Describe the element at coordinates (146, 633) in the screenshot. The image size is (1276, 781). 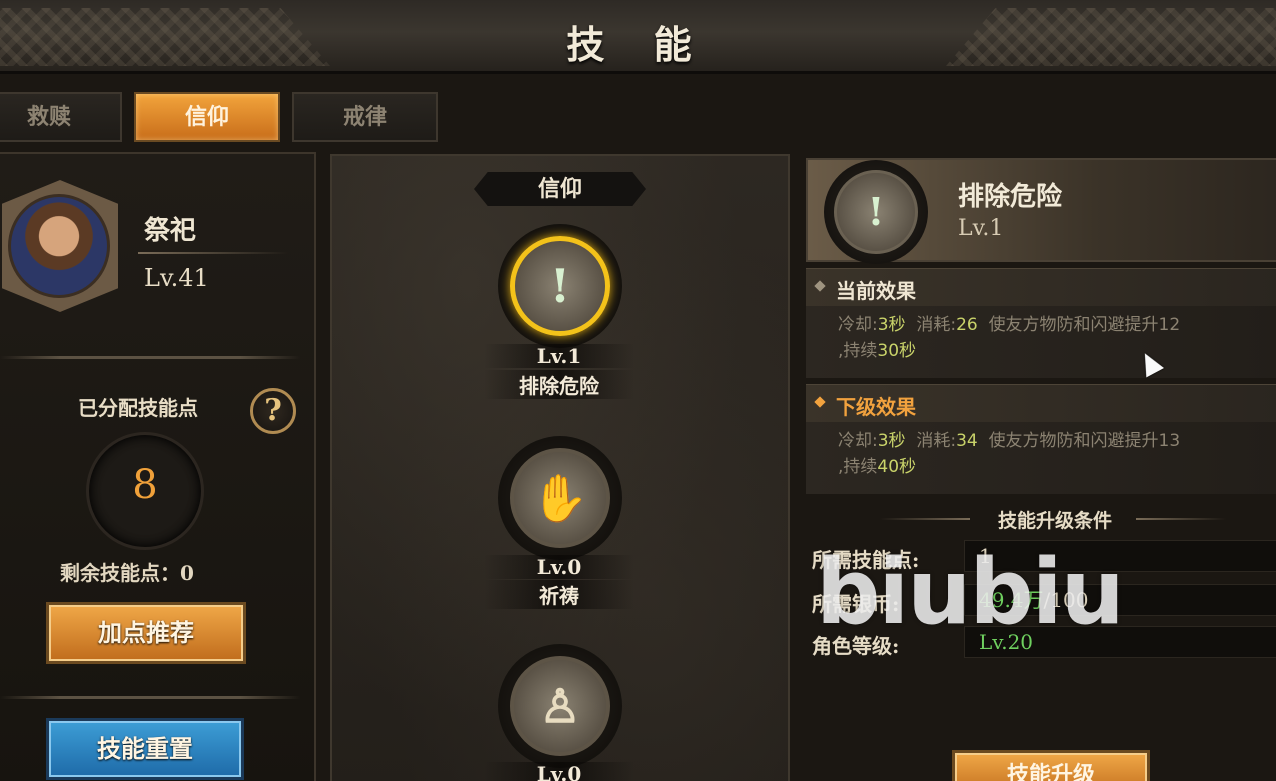
I see `recommend-button: 加点推荐` at that location.